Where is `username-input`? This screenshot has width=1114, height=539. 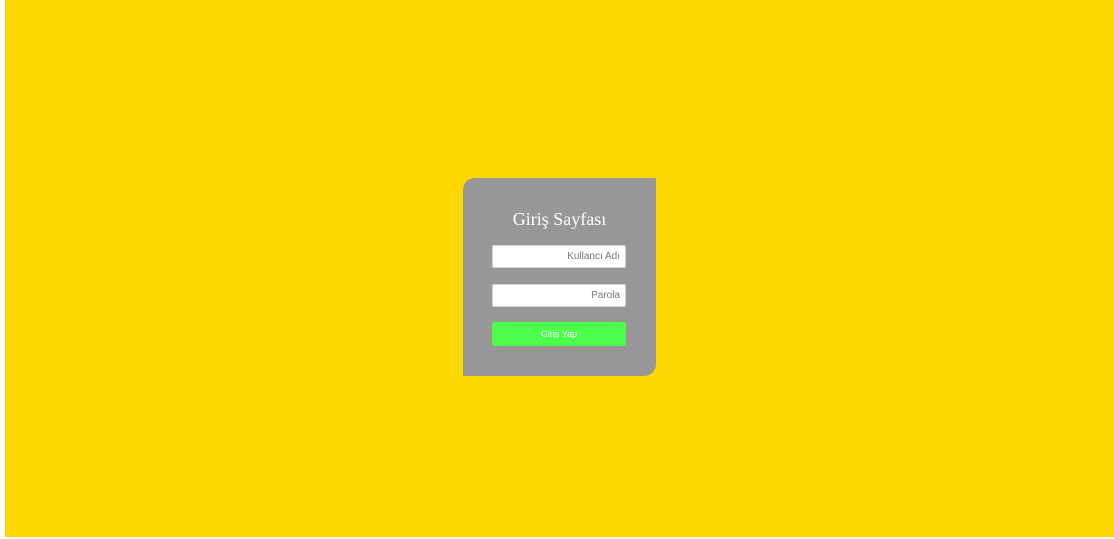
username-input is located at coordinates (559, 256).